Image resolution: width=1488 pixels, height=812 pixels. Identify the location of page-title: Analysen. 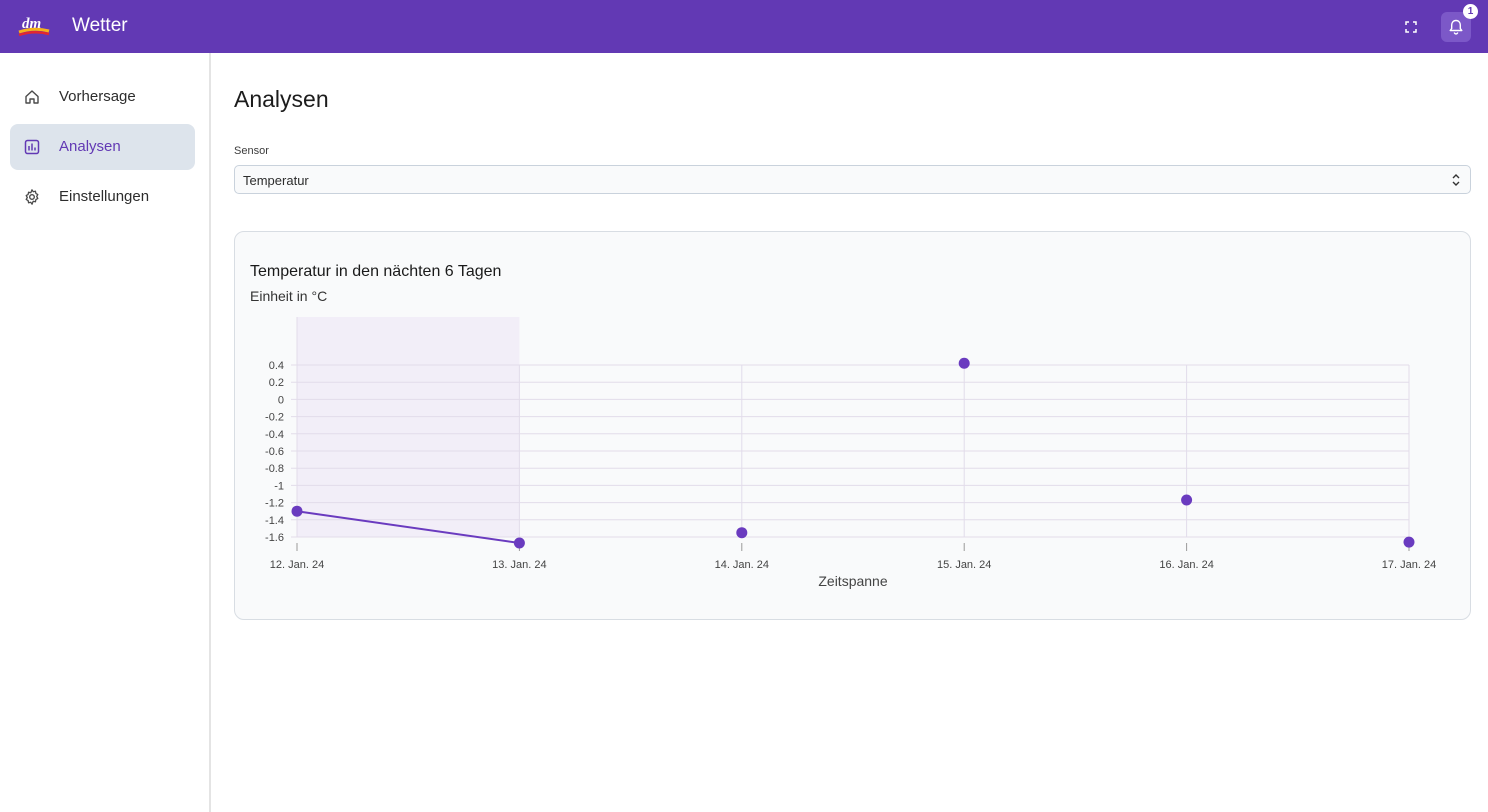
(281, 99).